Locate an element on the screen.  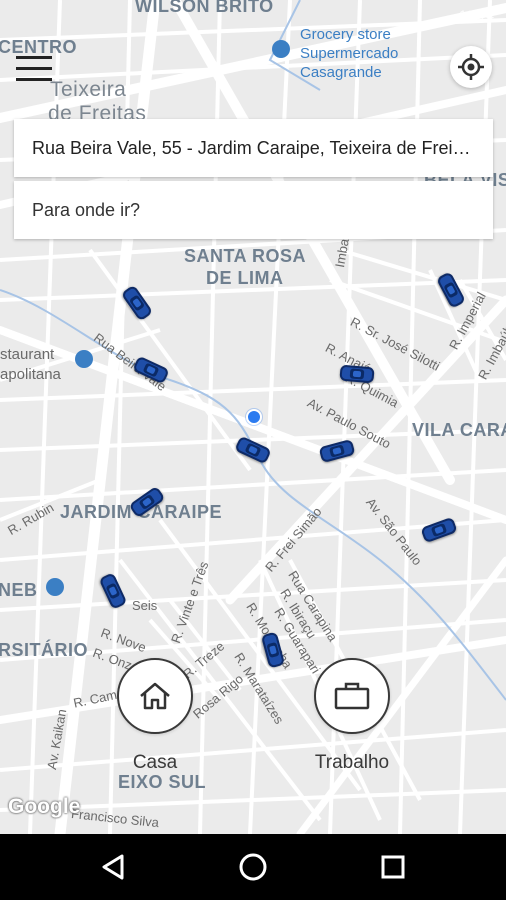
destination-placeholder: Para onde ir? is located at coordinates (86, 209).